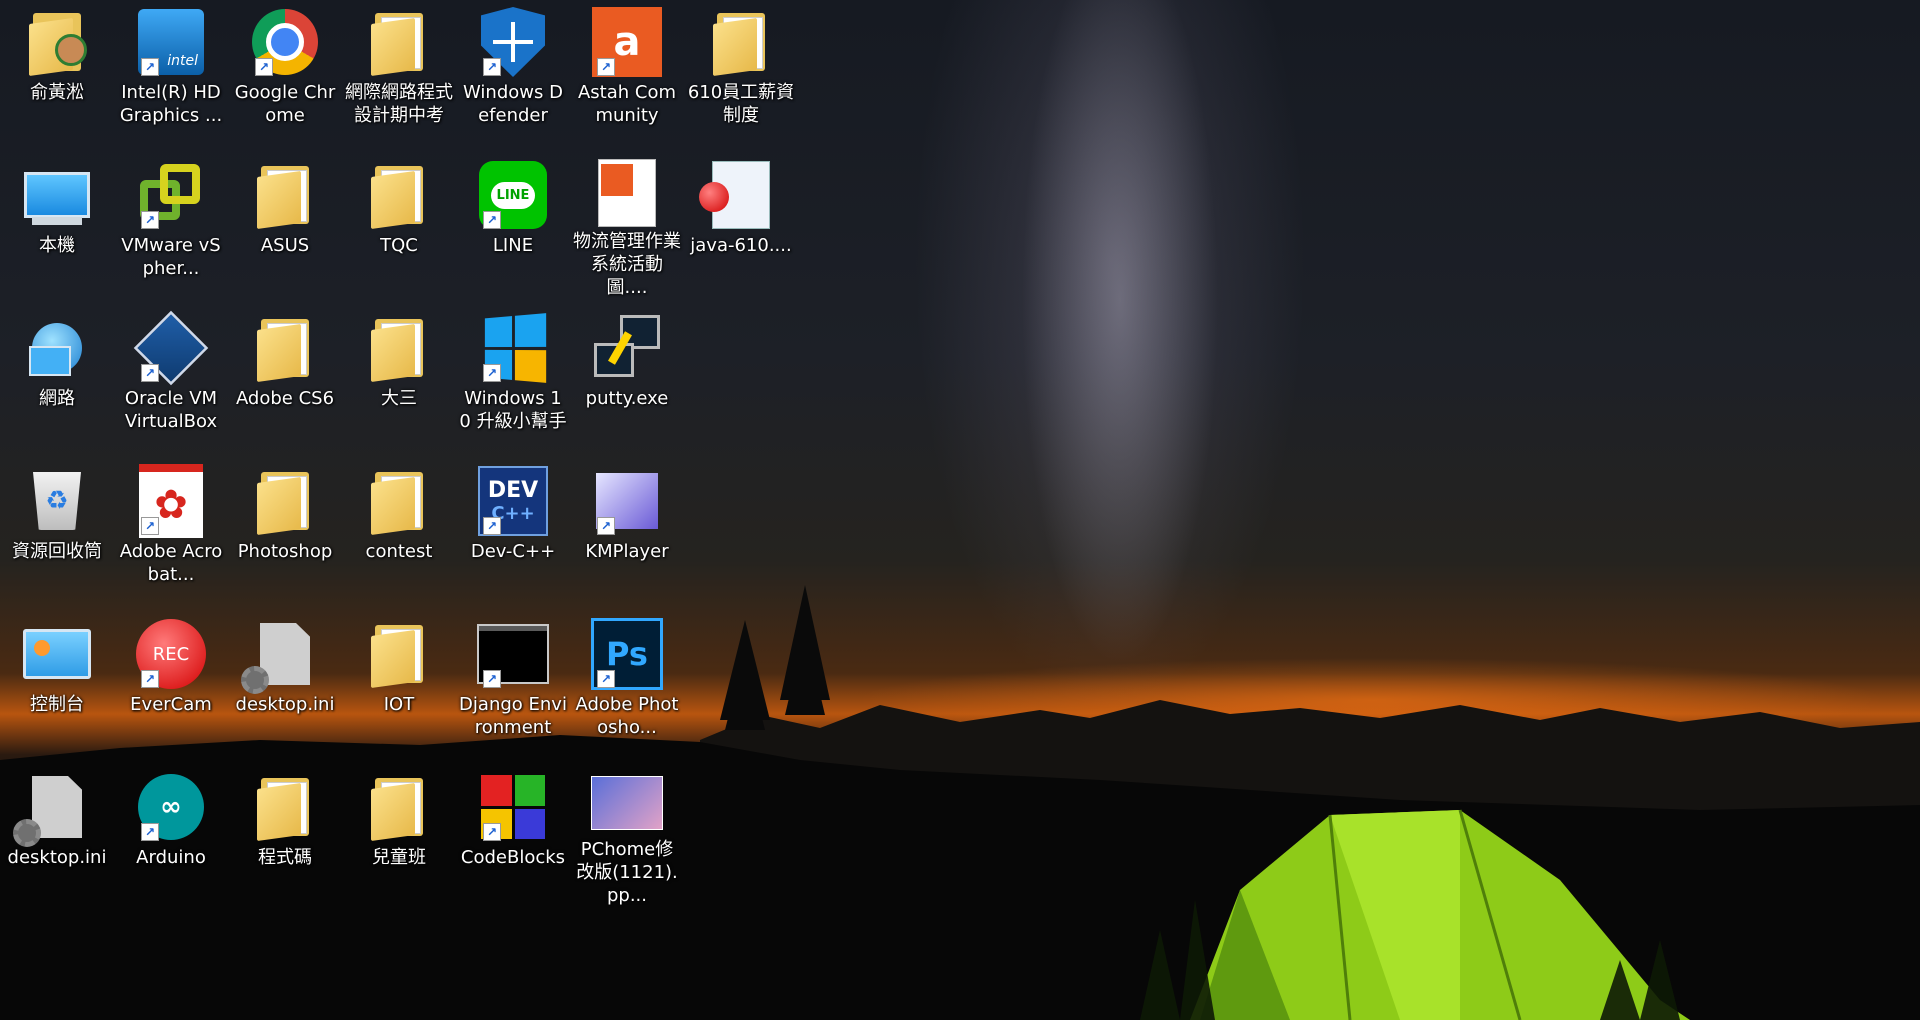  I want to click on desktop-icon: ↗ Windows Defender, so click(513, 72).